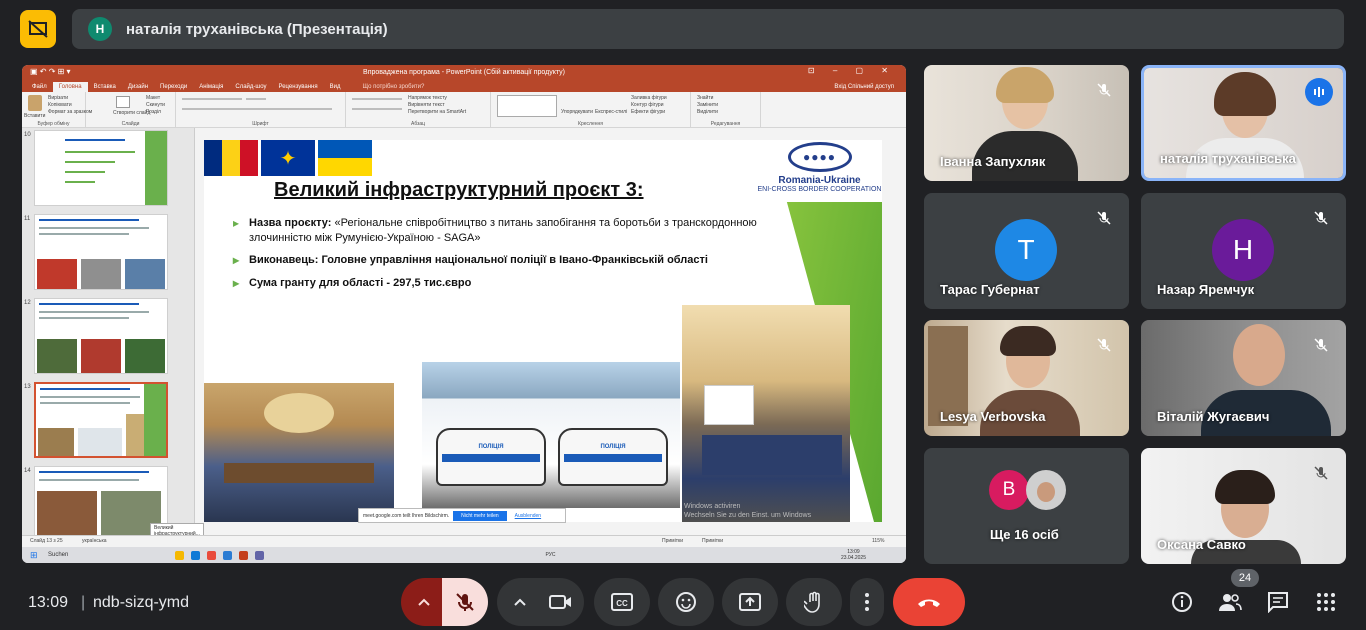 Image resolution: width=1366 pixels, height=630 pixels. I want to click on conference-hall-photo, so click(299, 452).